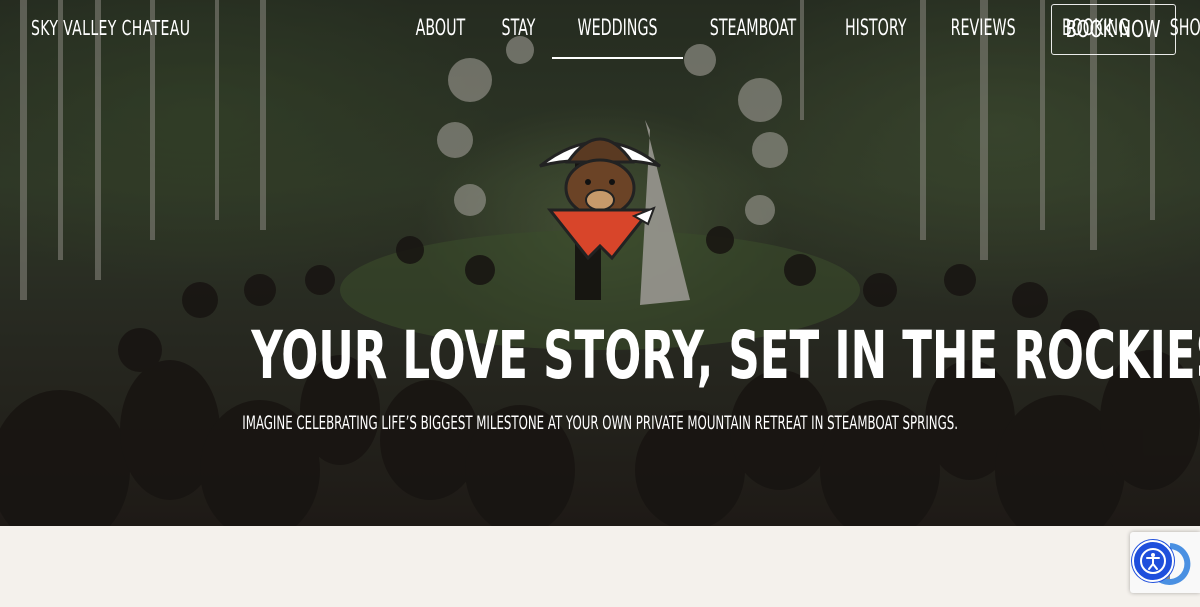 Image resolution: width=1200 pixels, height=607 pixels. What do you see at coordinates (110, 28) in the screenshot?
I see `site-logo: SKY VALLEY CHATEAU` at bounding box center [110, 28].